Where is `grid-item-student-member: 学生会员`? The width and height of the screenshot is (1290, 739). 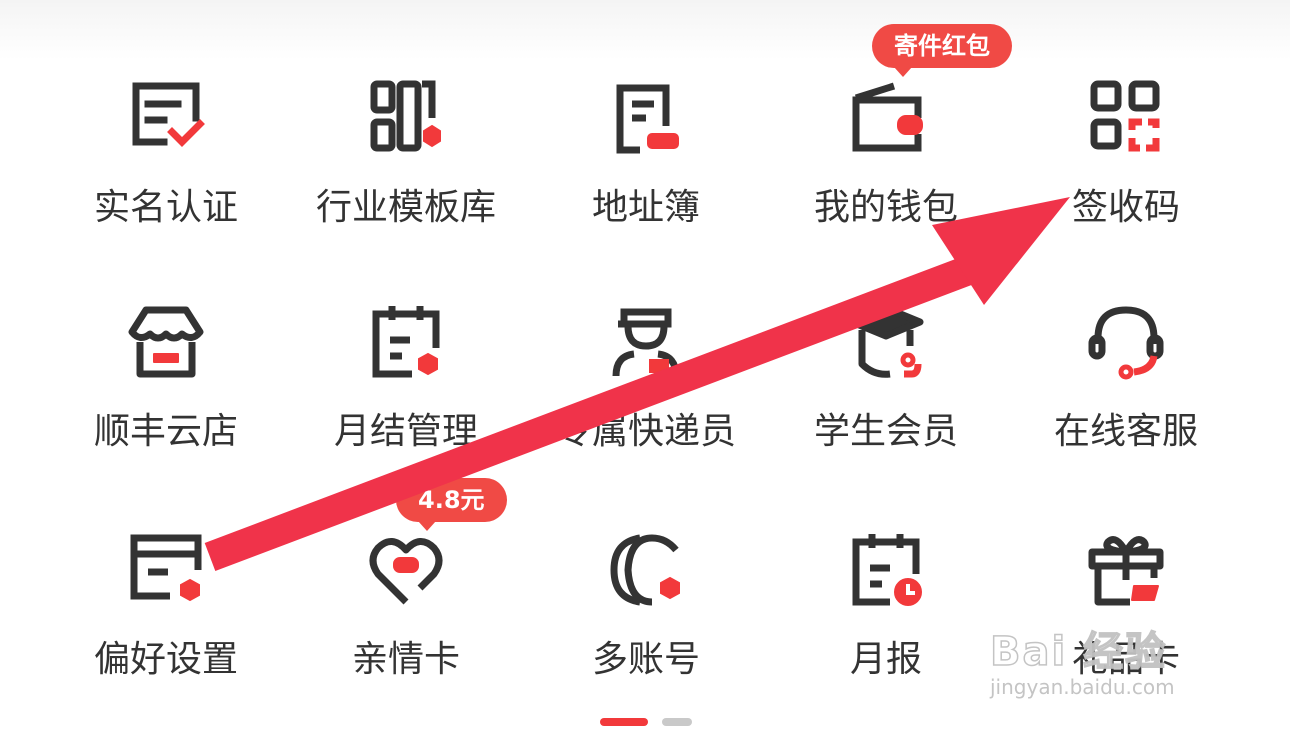 grid-item-student-member: 学生会员 is located at coordinates (886, 402).